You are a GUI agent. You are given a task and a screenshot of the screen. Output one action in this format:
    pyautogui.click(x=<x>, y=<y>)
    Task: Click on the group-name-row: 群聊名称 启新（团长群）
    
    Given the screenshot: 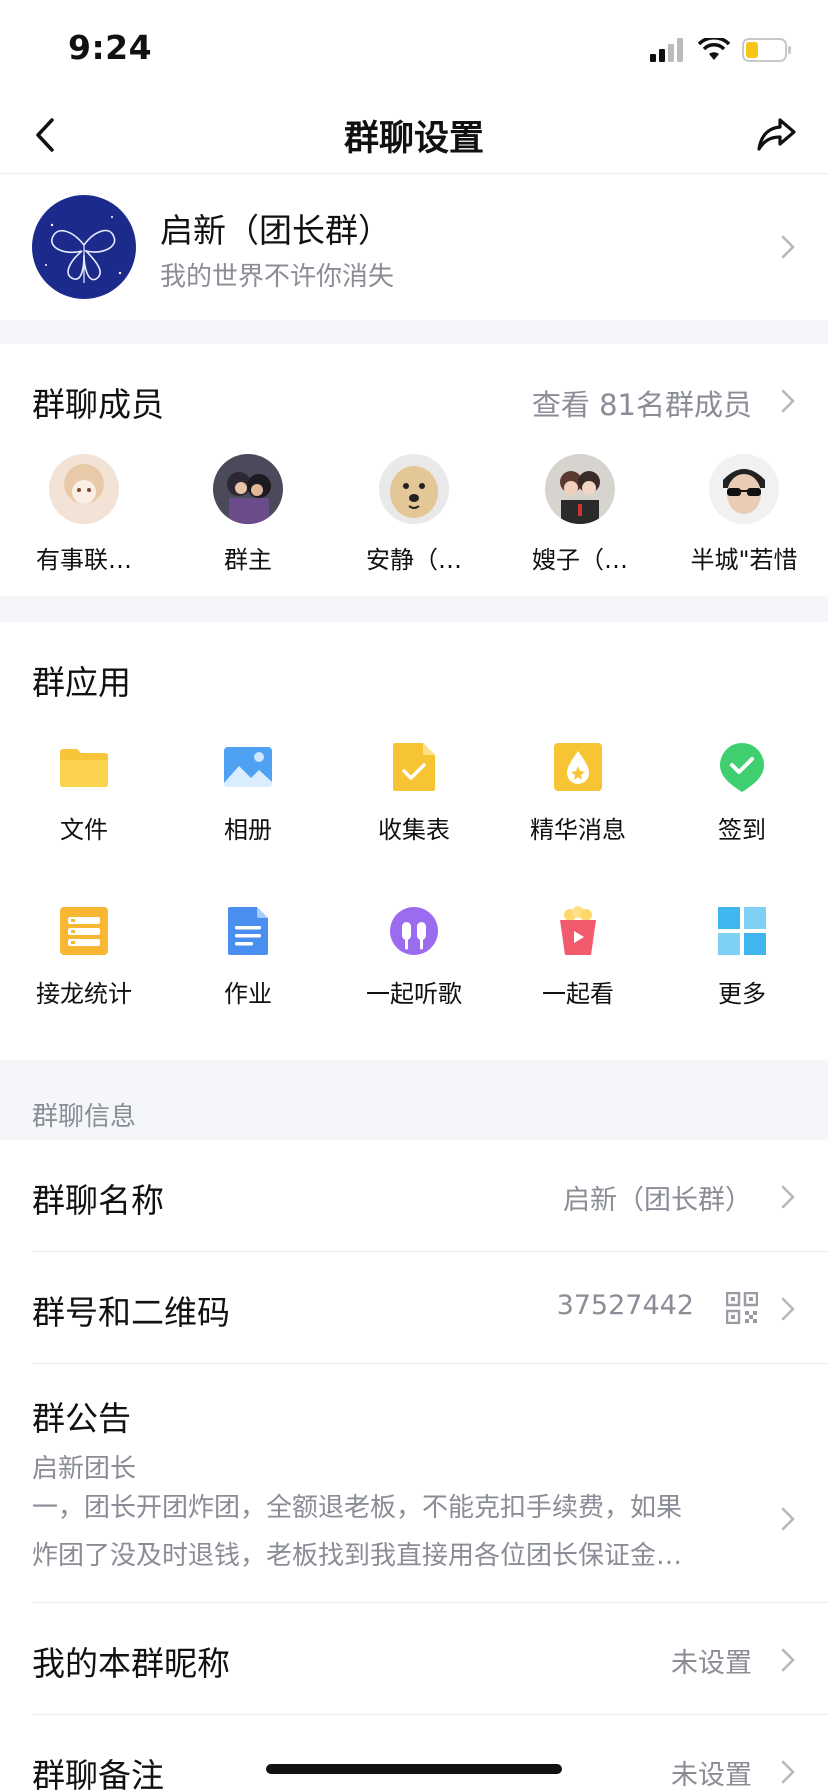 What is the action you would take?
    pyautogui.click(x=414, y=1196)
    